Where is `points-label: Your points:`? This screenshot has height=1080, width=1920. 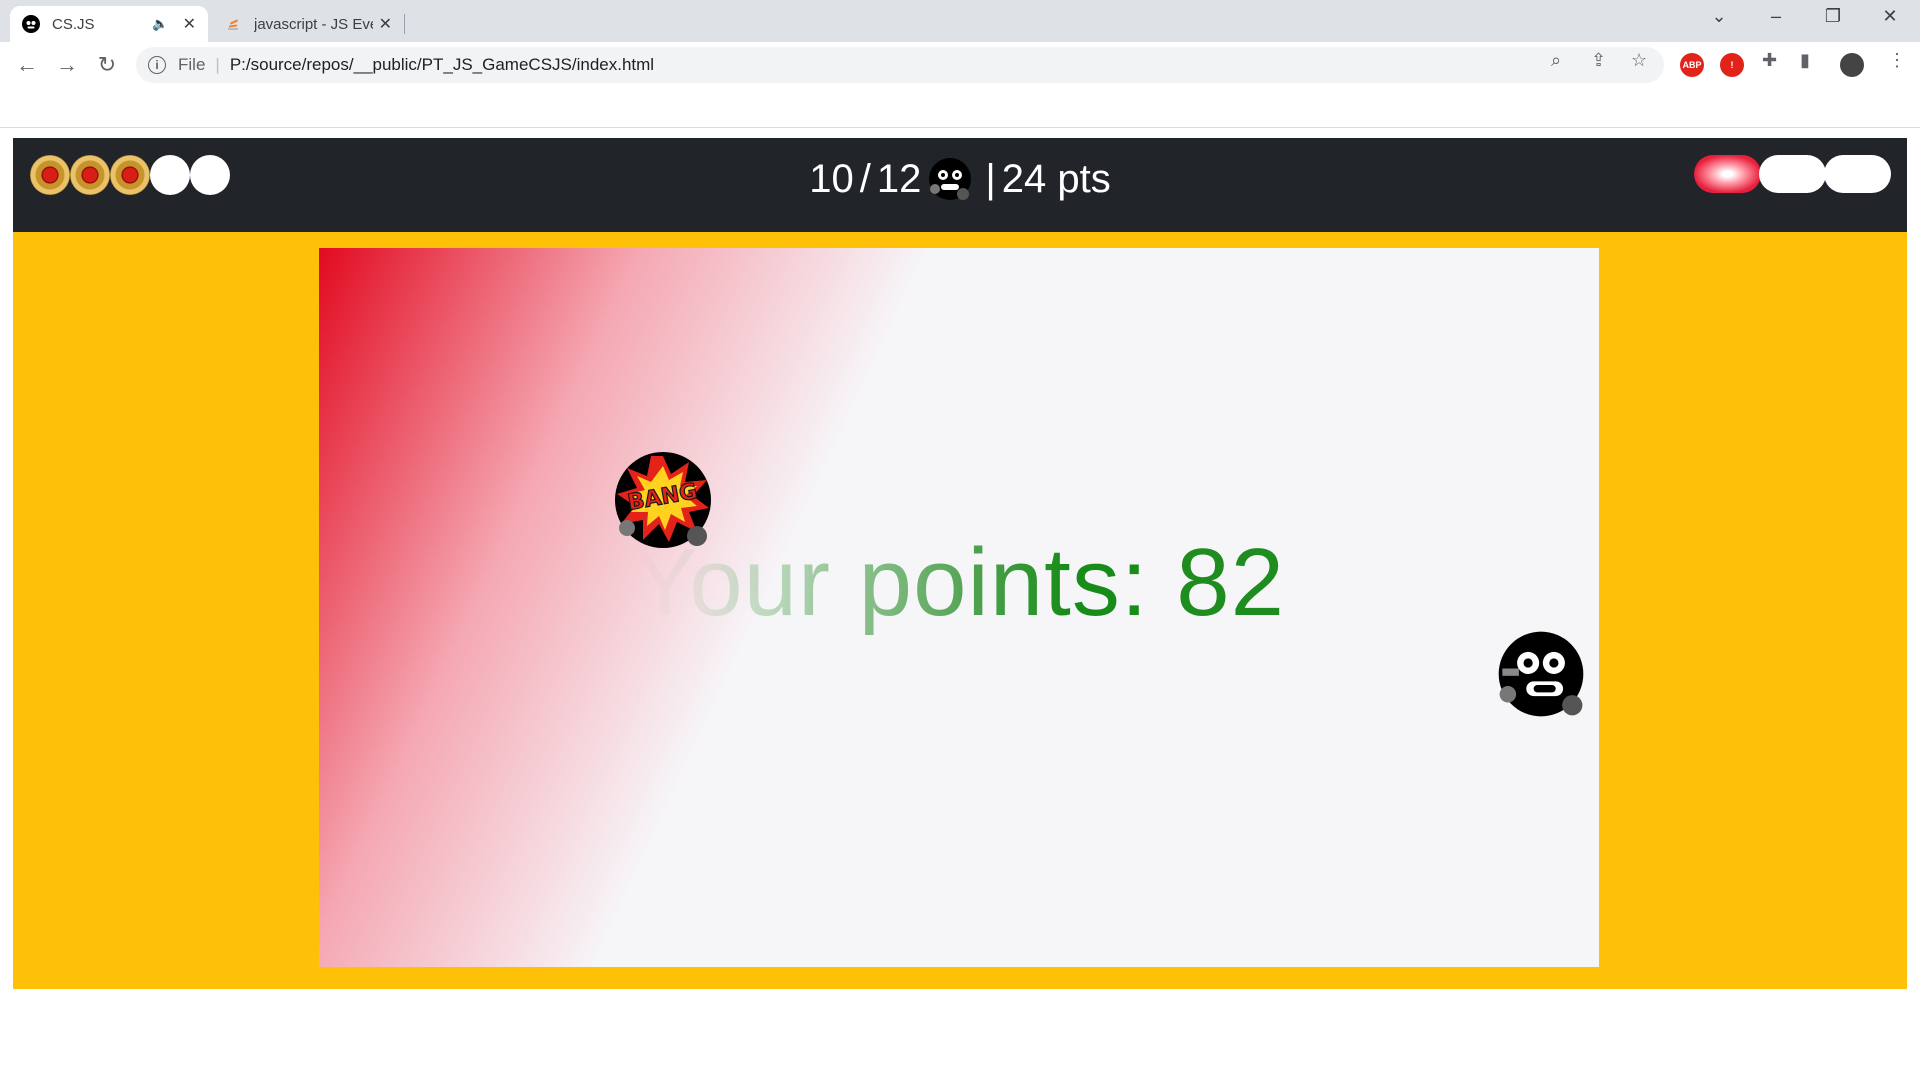
points-label: Your points: is located at coordinates (905, 582).